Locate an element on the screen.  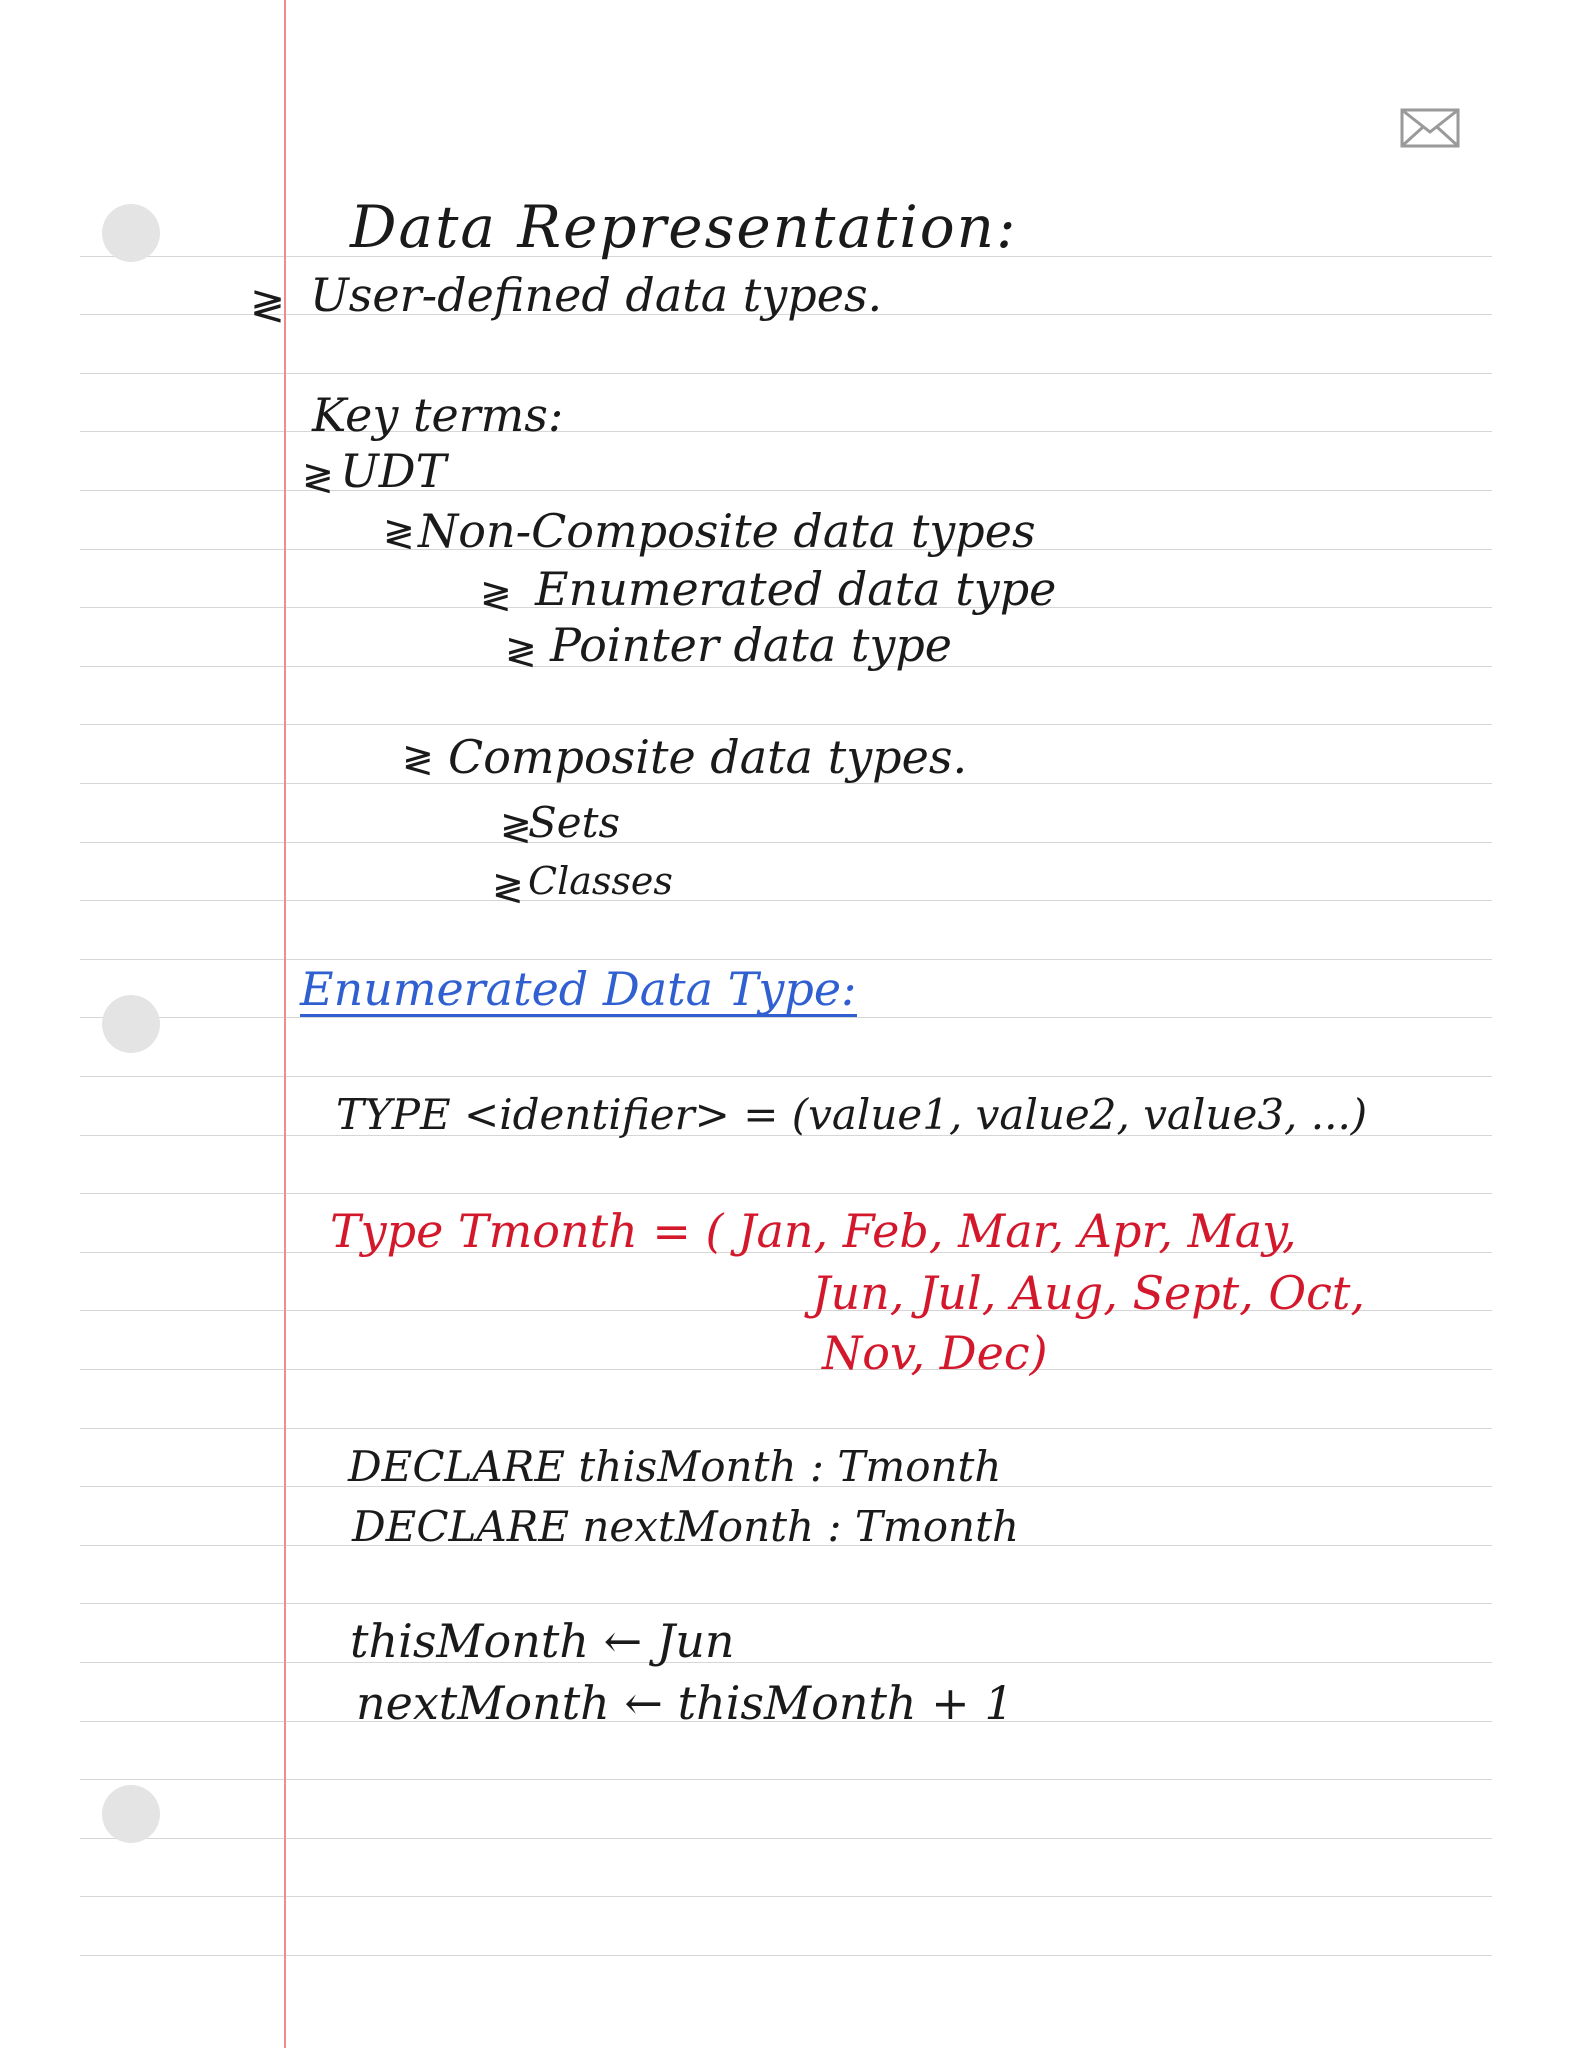
term-classes: Classes is located at coordinates (600, 881).